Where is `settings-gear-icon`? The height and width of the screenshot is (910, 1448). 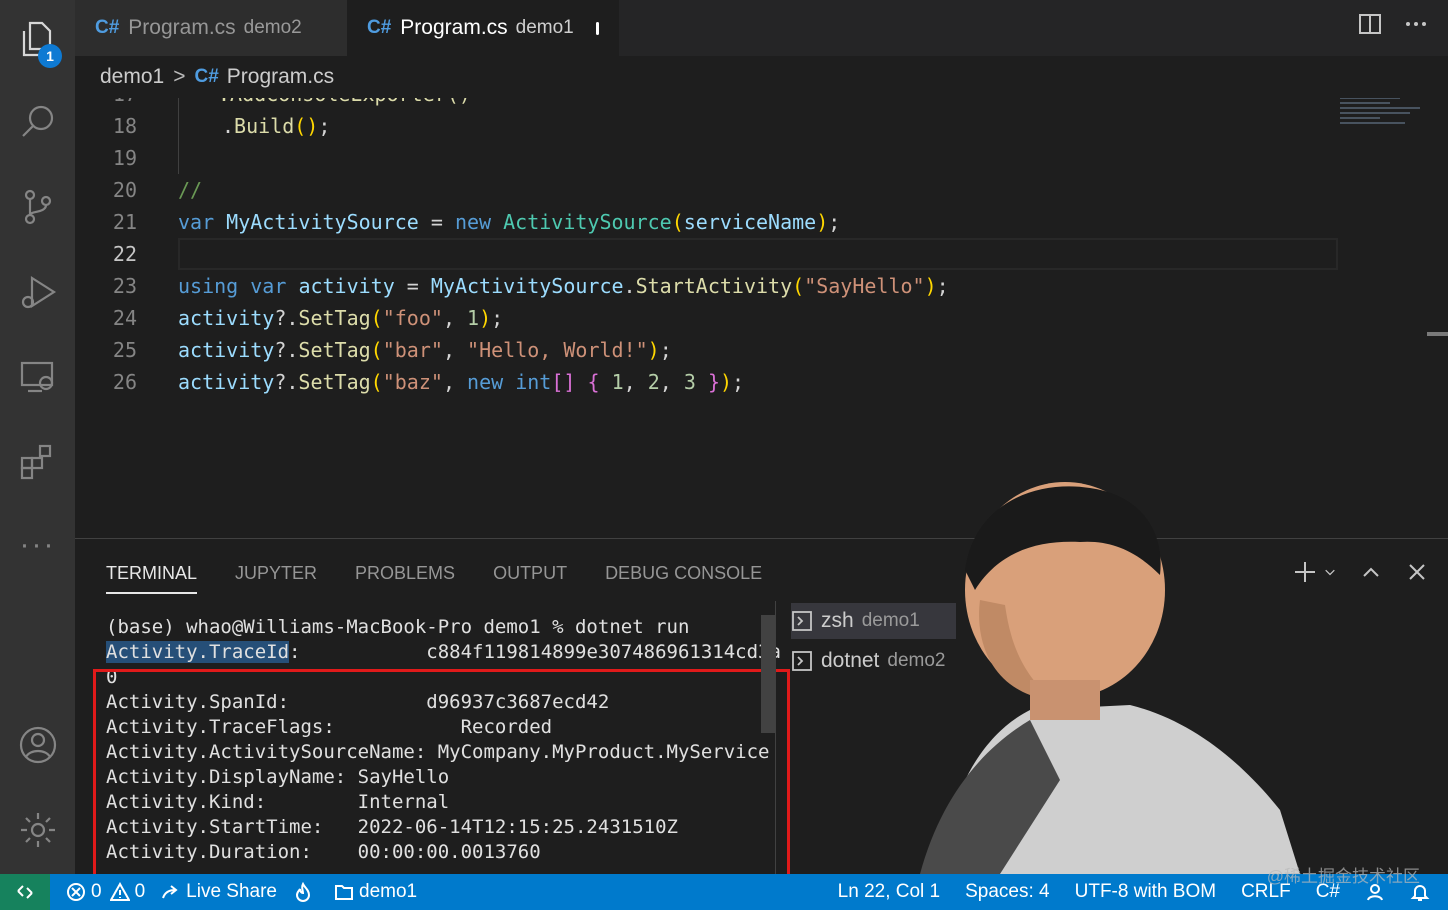 settings-gear-icon is located at coordinates (37, 830).